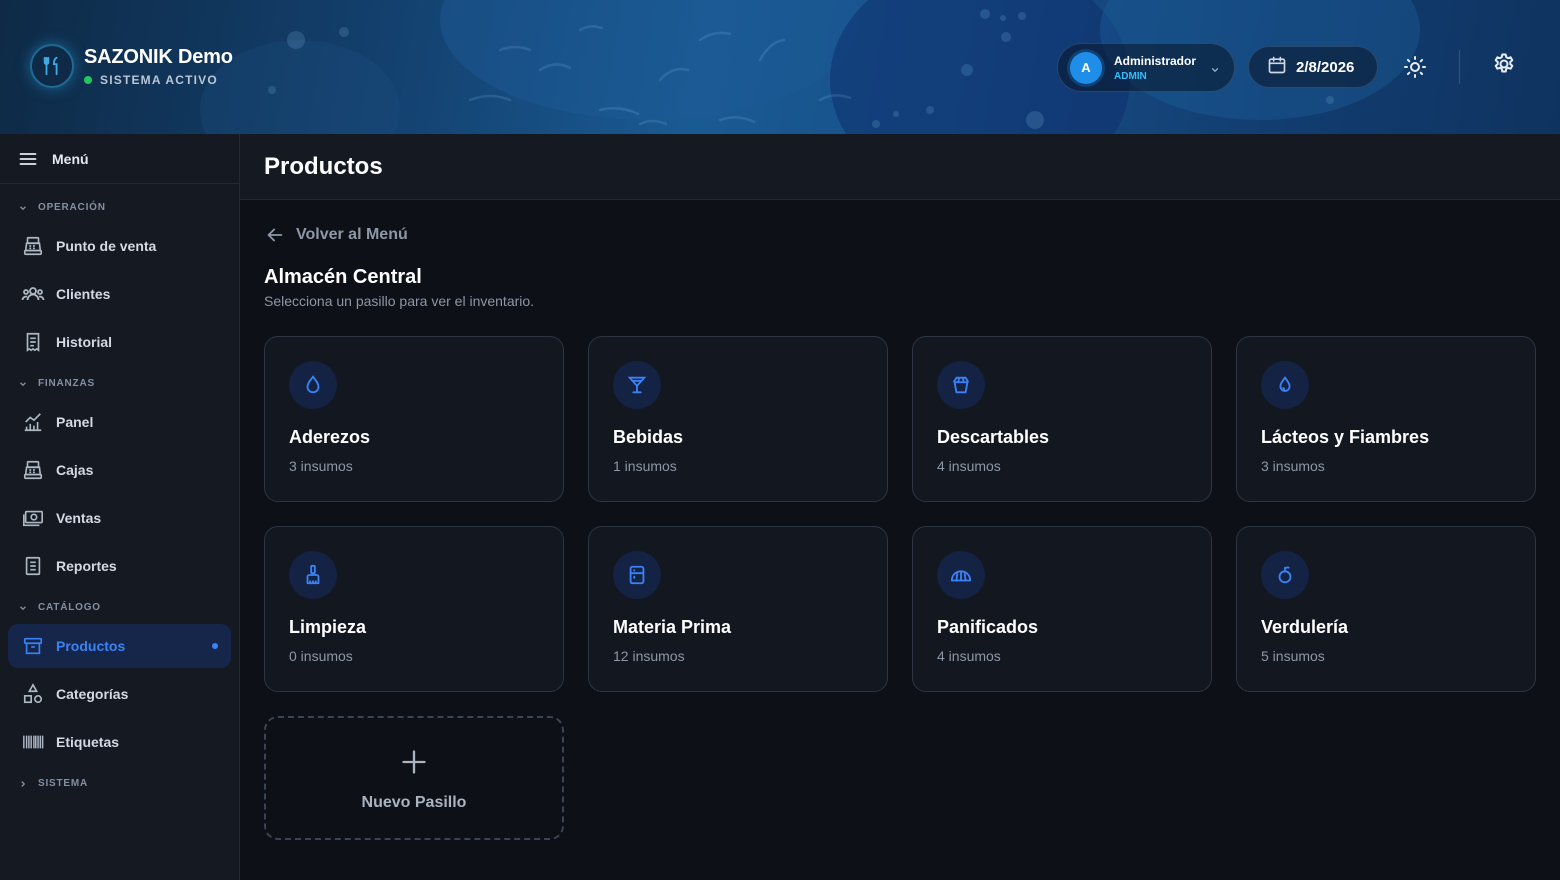 This screenshot has height=880, width=1560. I want to click on utensils-icon, so click(52, 66).